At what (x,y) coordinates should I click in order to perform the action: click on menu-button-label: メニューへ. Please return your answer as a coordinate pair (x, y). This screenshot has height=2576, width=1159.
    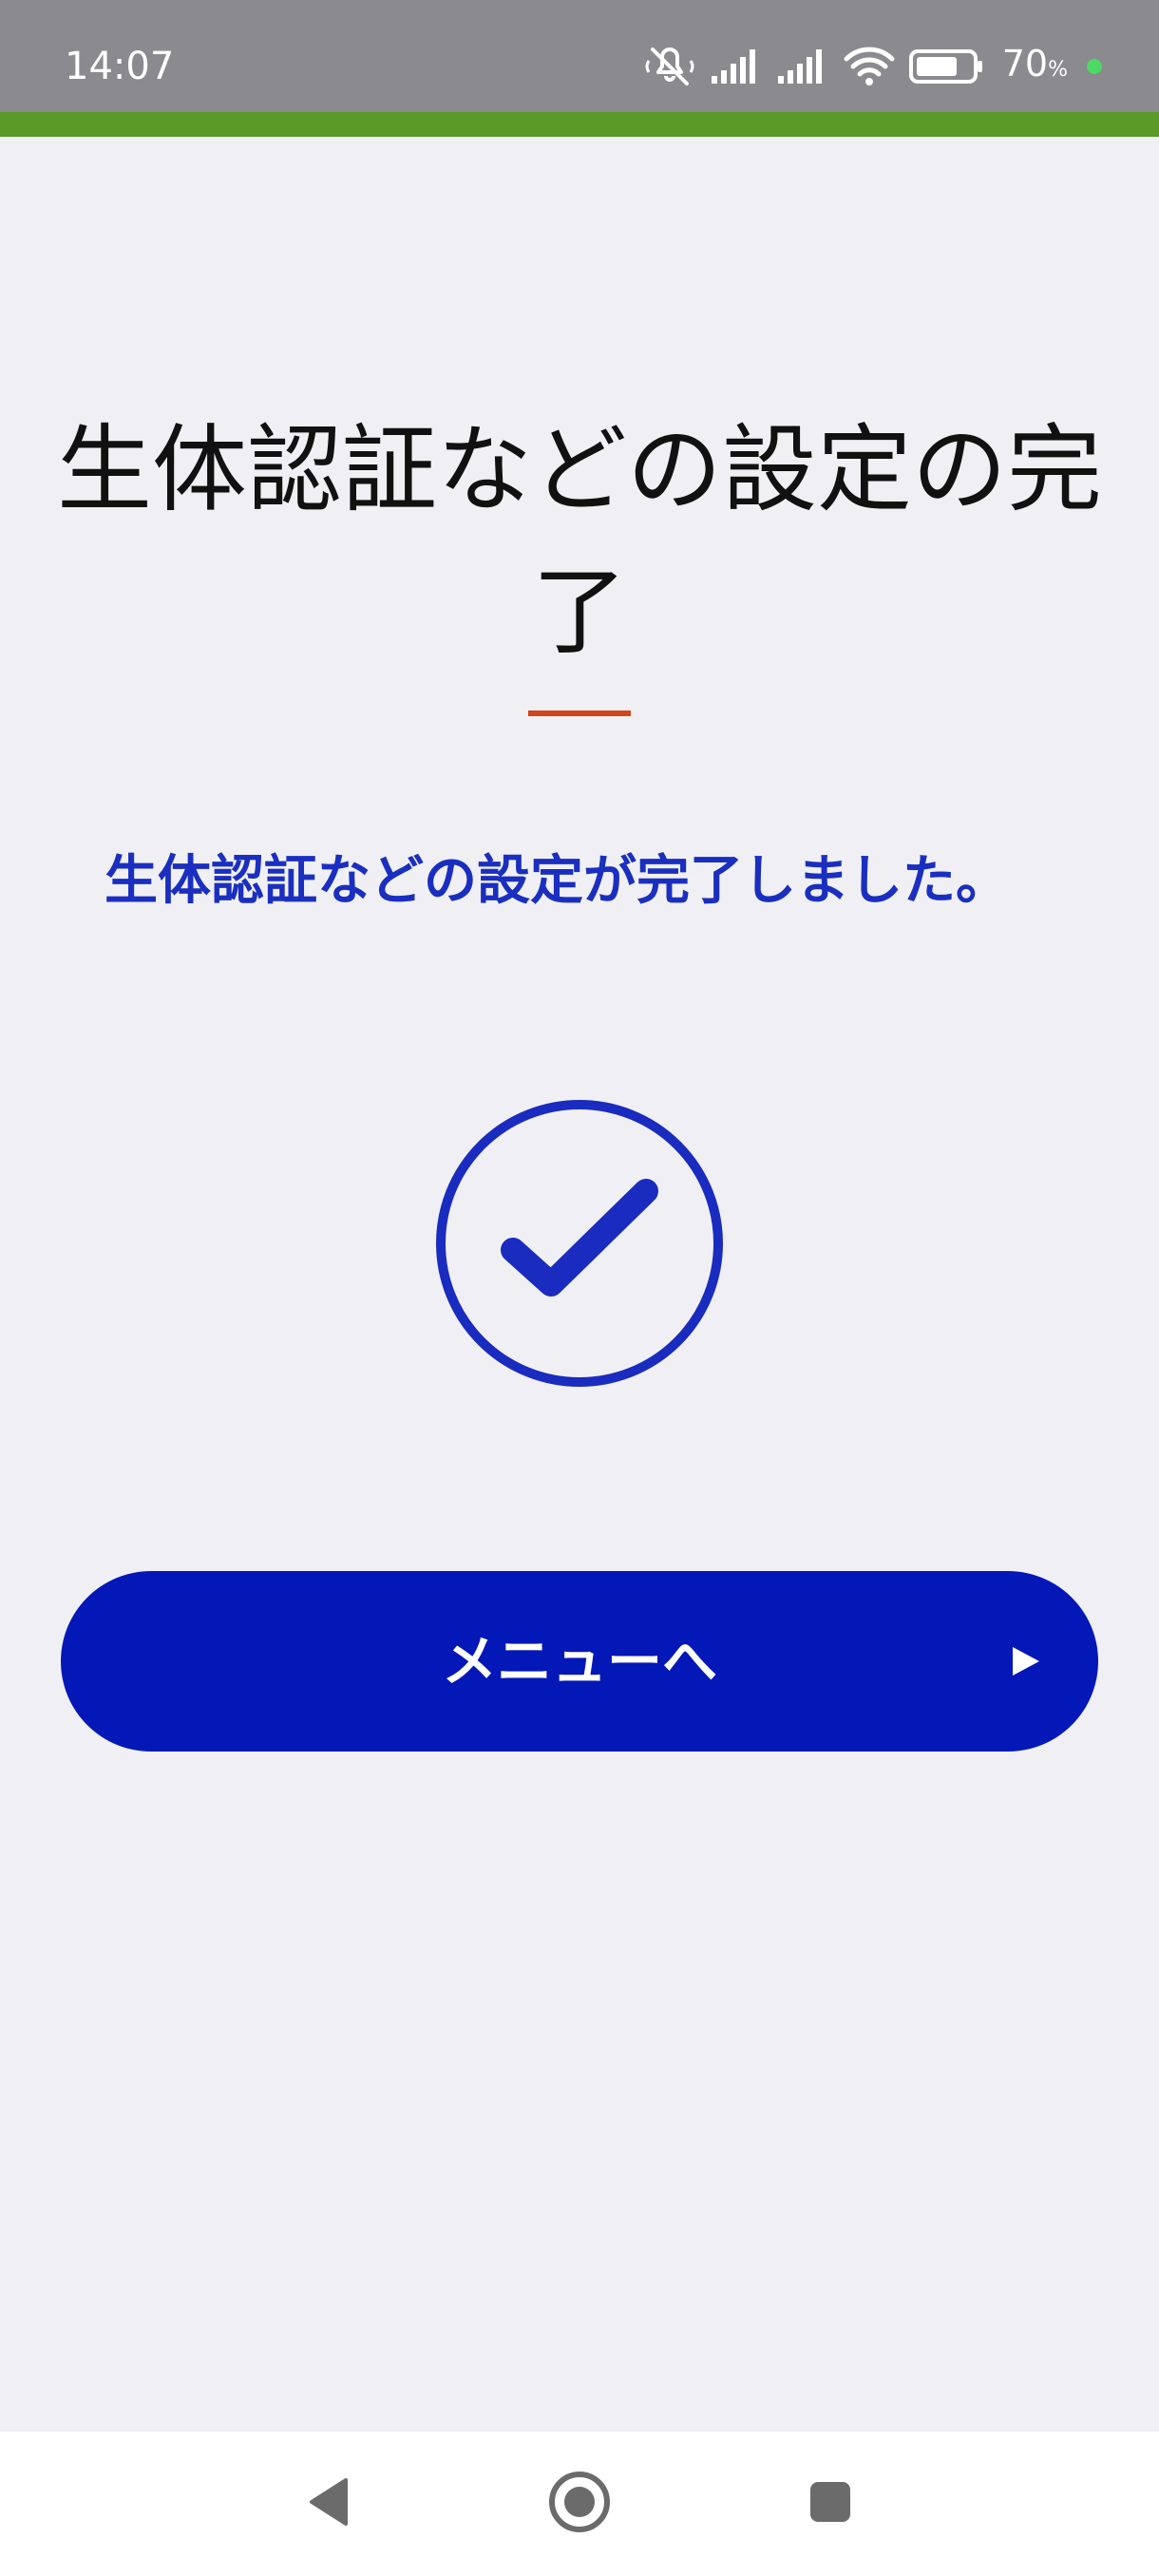
    Looking at the image, I should click on (579, 1661).